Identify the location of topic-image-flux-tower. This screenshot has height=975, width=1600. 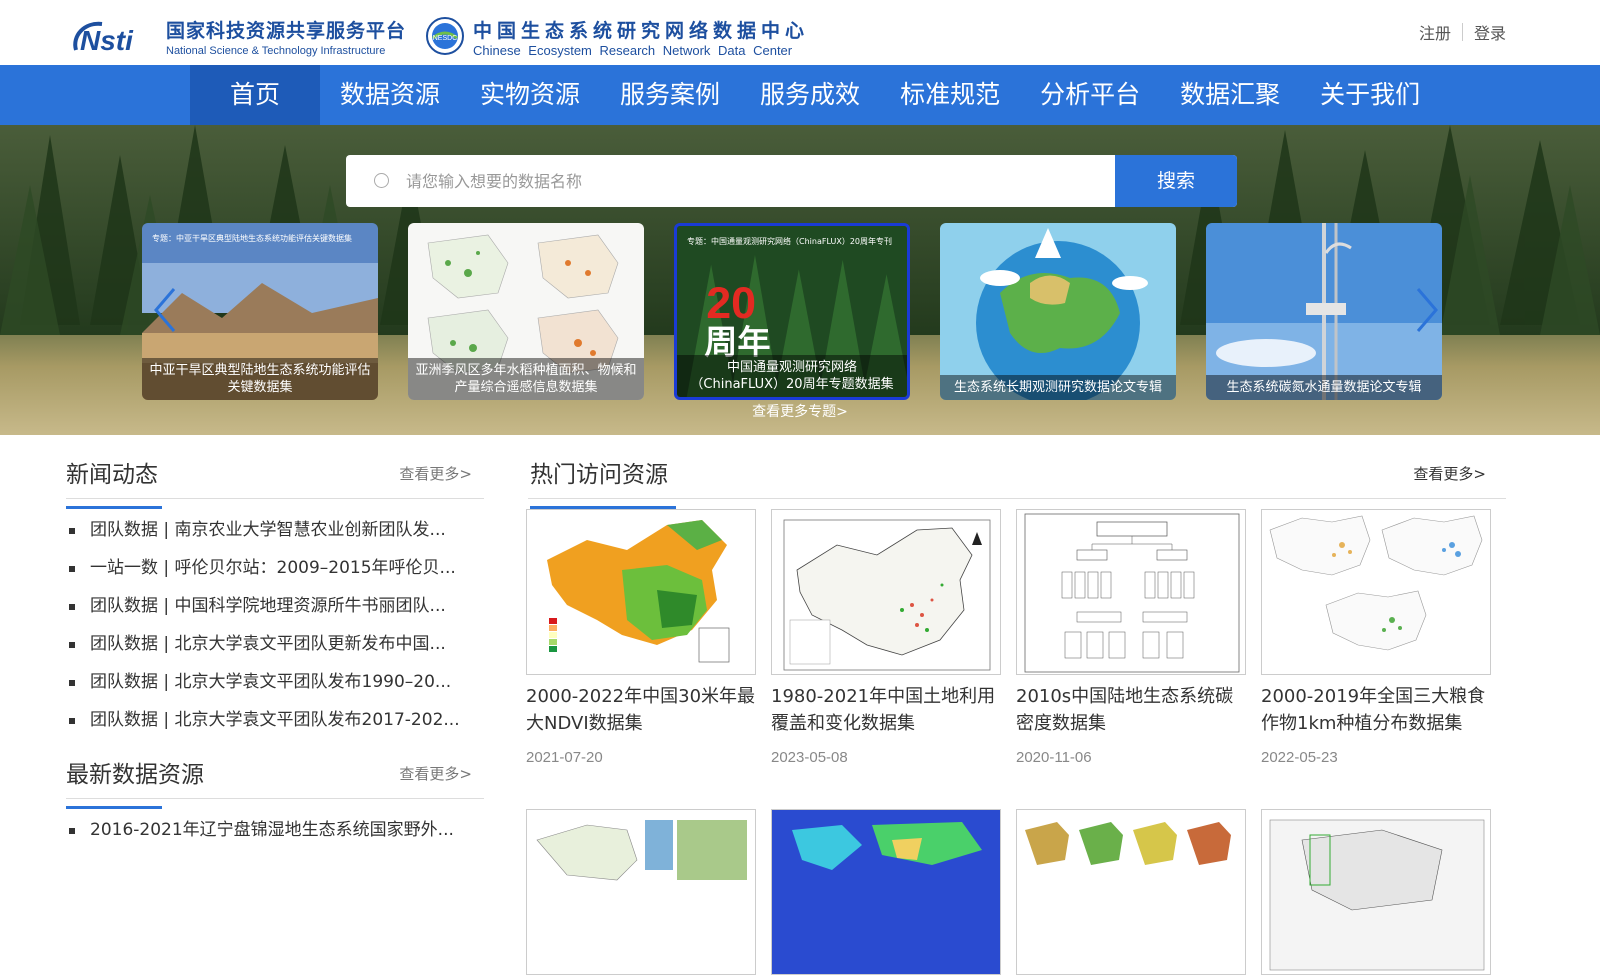
(1324, 311).